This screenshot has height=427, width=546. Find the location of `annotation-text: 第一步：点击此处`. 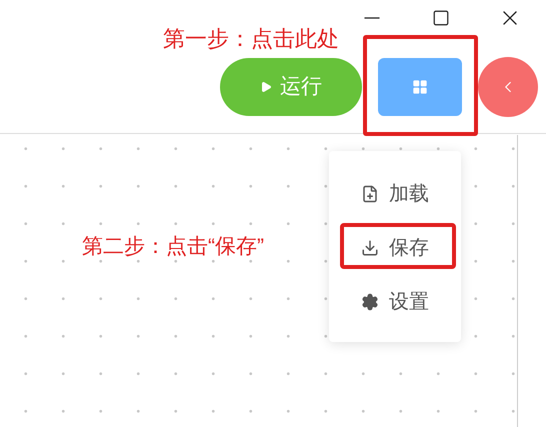

annotation-text: 第一步：点击此处 is located at coordinates (251, 39).